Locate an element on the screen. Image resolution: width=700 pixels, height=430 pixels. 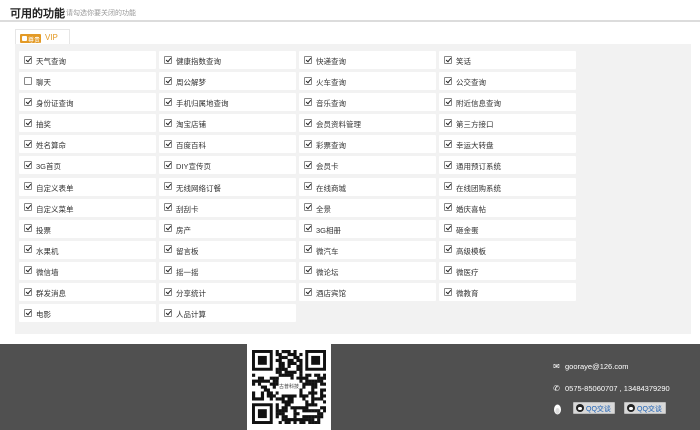
feature-item: 水果机 is located at coordinates (87, 249).